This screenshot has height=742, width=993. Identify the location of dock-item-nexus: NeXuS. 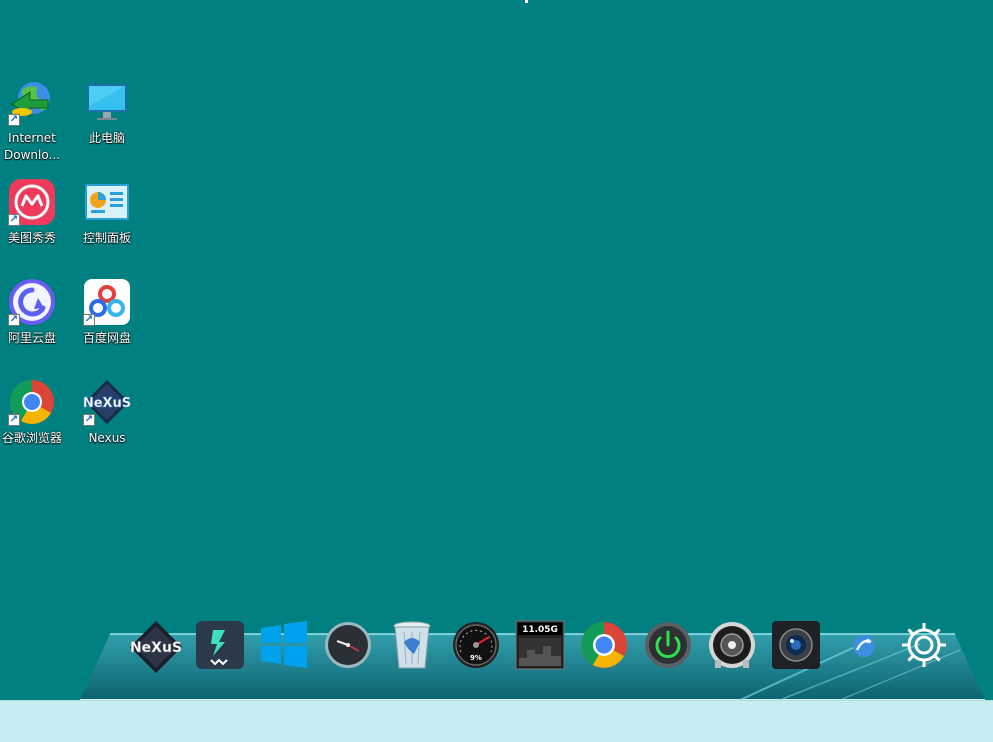
(156, 648).